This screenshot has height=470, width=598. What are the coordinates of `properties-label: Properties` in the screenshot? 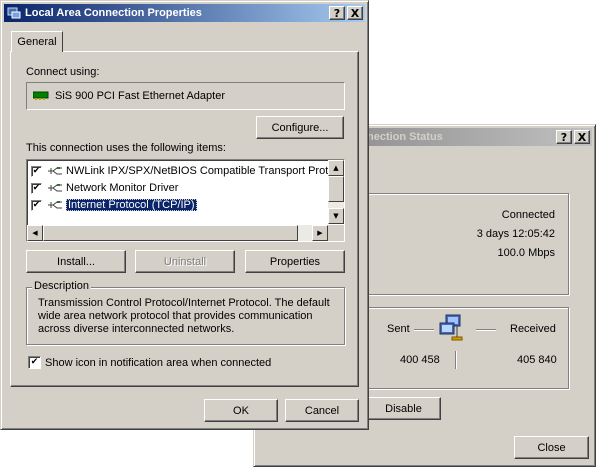 It's located at (295, 261).